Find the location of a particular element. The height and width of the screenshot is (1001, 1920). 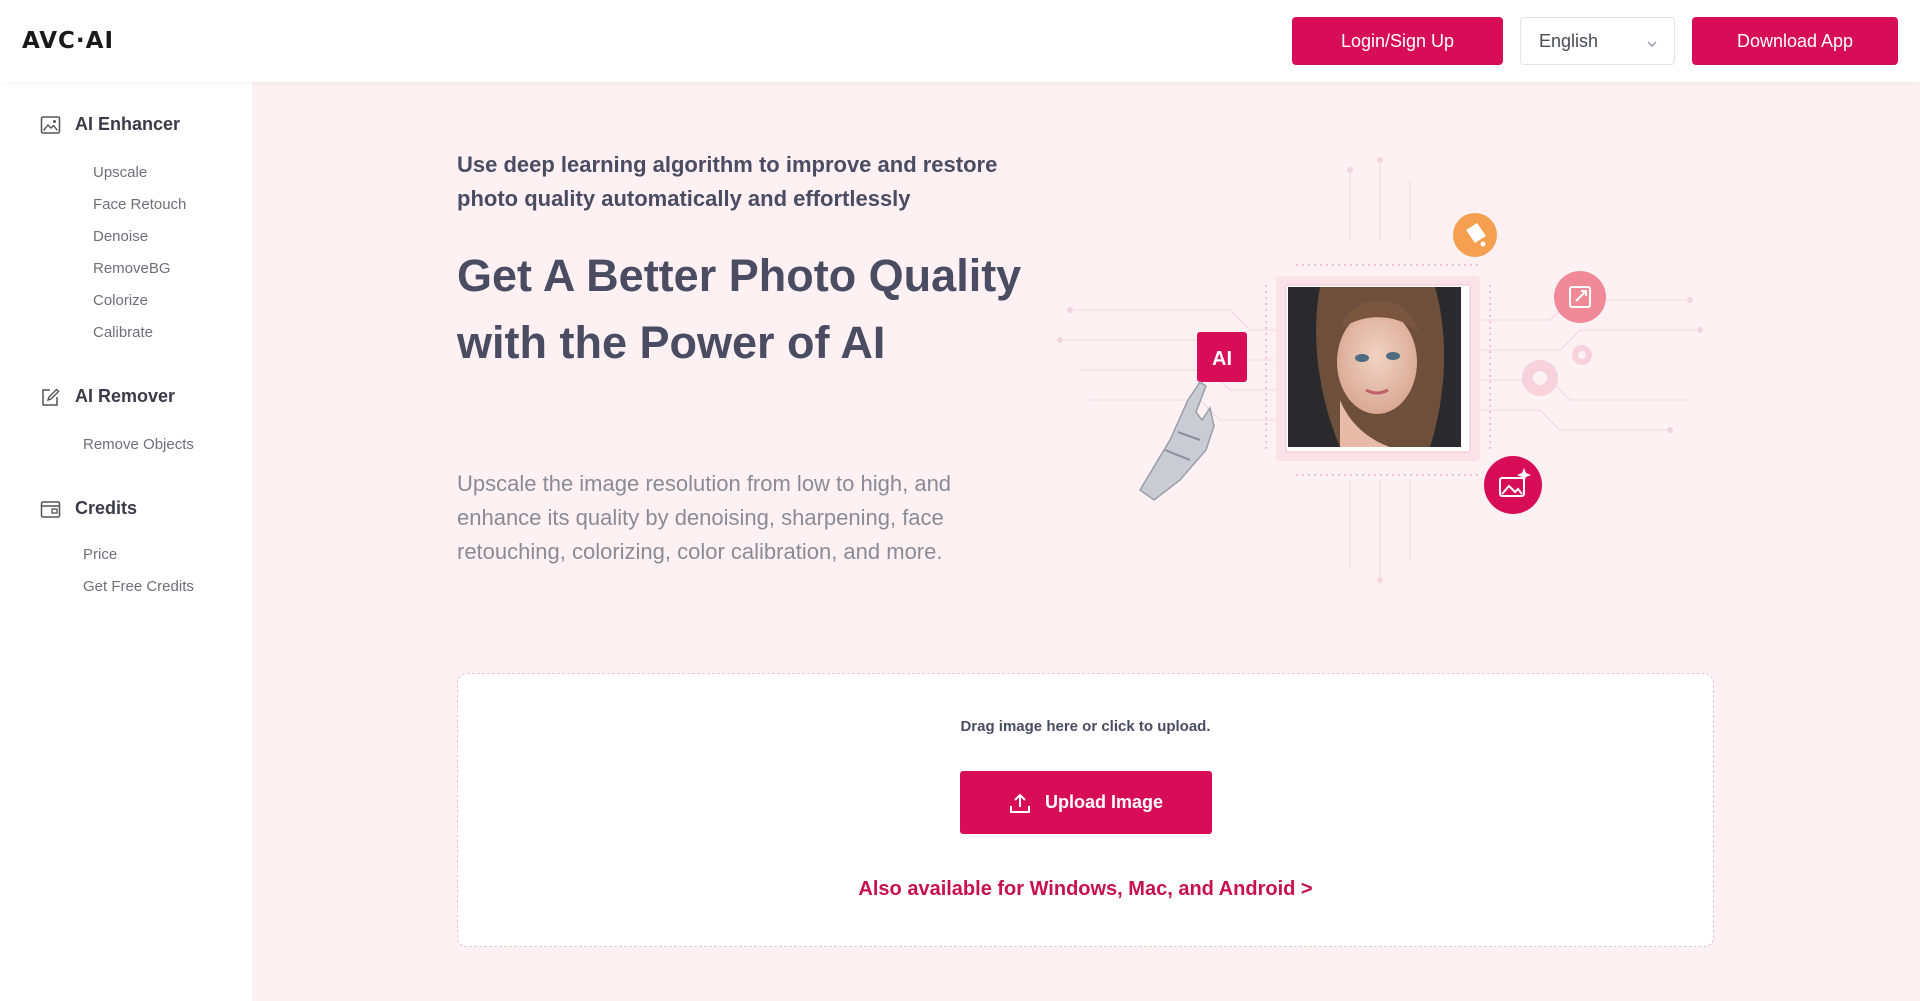

upload-icon is located at coordinates (1019, 803).